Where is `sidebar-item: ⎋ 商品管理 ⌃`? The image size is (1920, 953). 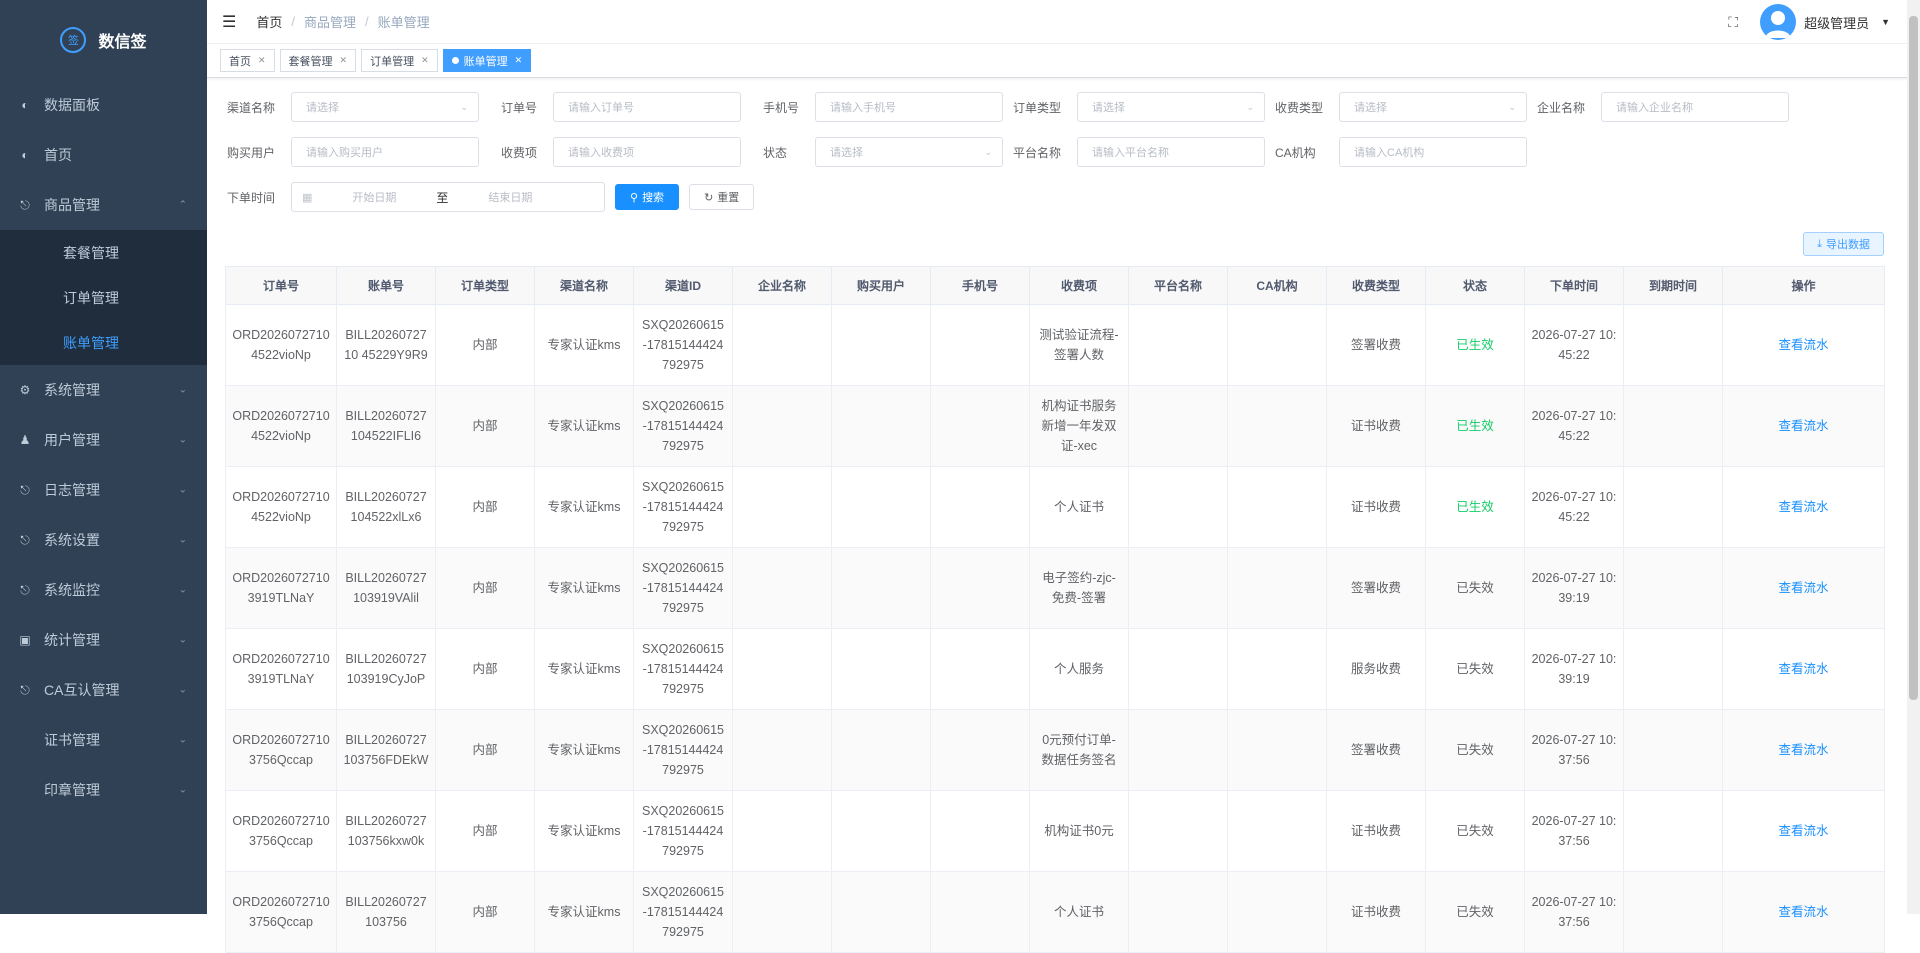 sidebar-item: ⎋ 商品管理 ⌃ is located at coordinates (103, 205).